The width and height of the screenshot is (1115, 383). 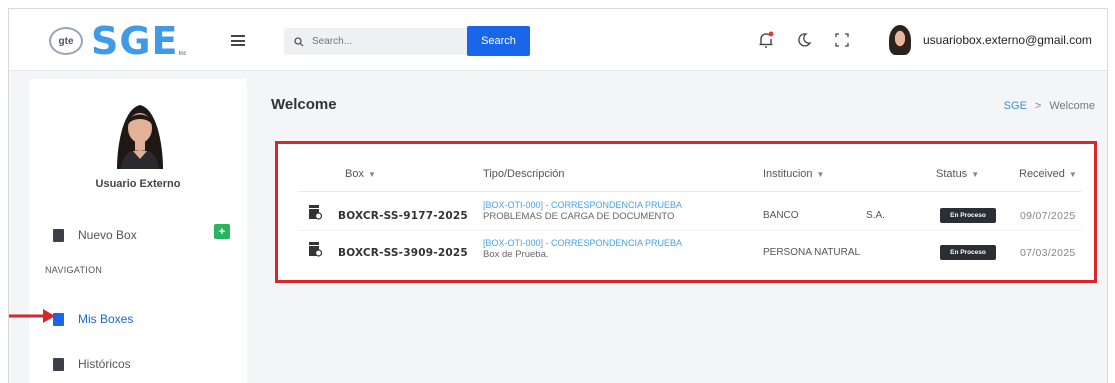 I want to click on app-logo: gte SGE Inc, so click(x=118, y=41).